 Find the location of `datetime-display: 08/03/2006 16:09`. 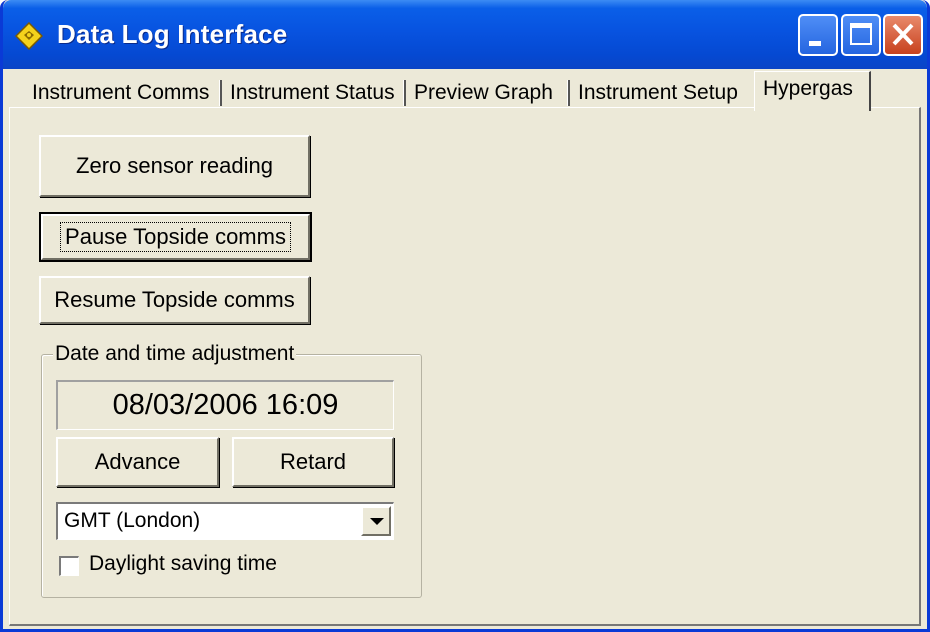

datetime-display: 08/03/2006 16:09 is located at coordinates (225, 405).